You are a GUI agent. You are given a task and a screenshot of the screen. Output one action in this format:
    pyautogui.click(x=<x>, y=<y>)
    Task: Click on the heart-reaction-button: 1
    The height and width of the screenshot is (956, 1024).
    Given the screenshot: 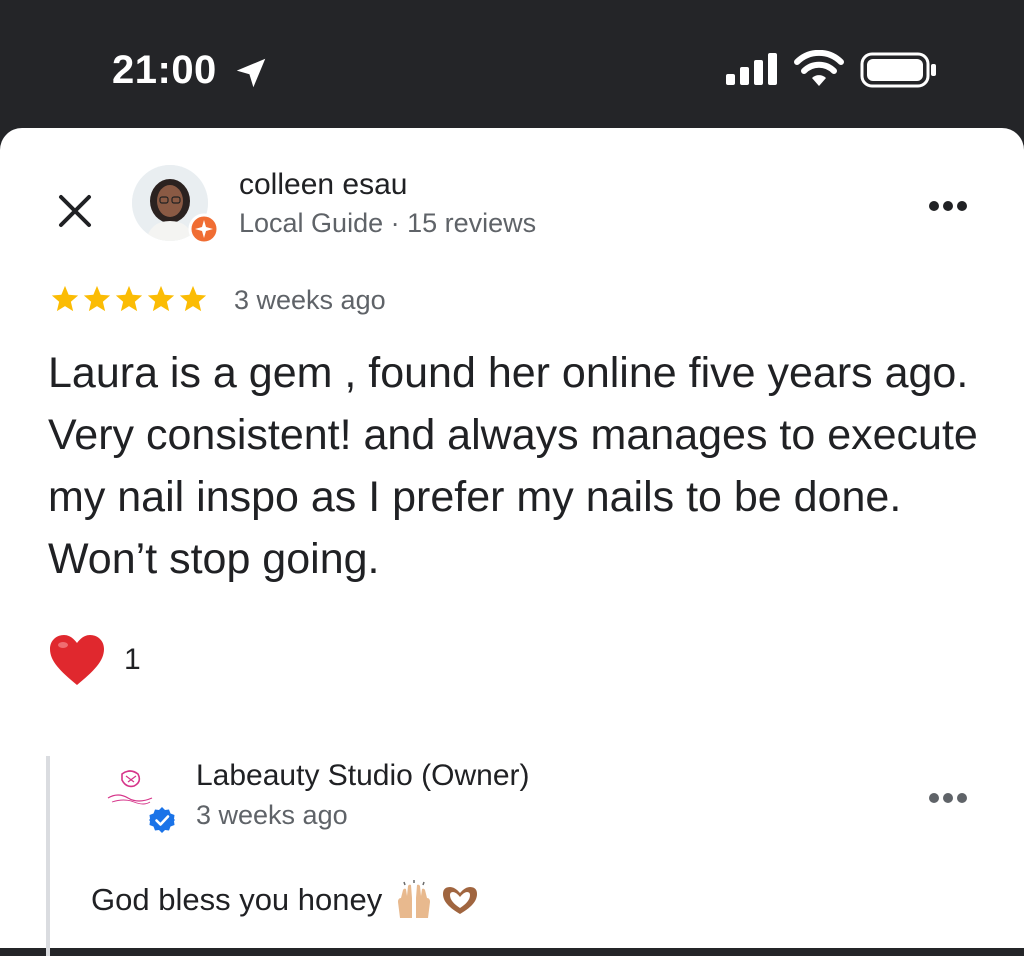 What is the action you would take?
    pyautogui.click(x=94, y=660)
    